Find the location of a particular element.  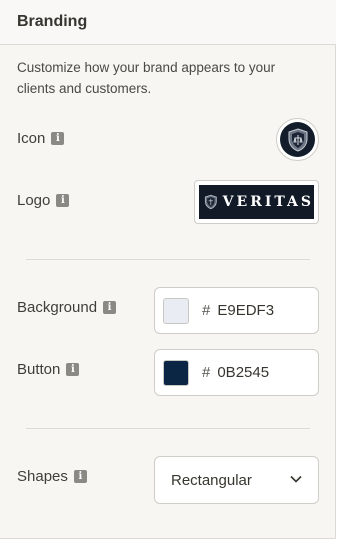

panel-title: Branding is located at coordinates (52, 21).